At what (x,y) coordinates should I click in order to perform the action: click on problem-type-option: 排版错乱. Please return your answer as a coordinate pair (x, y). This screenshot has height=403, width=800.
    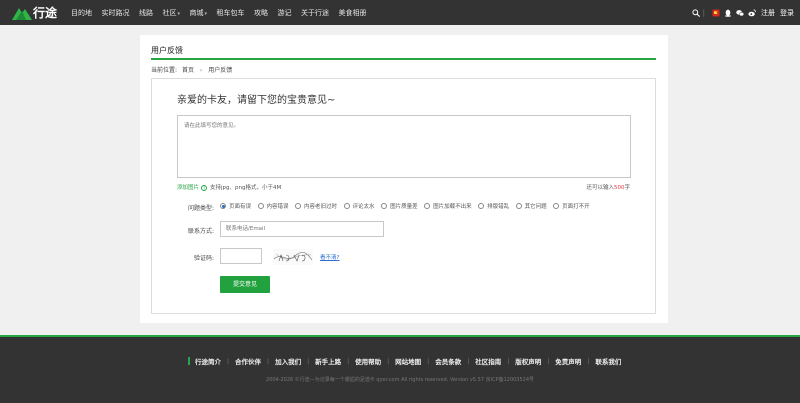
    Looking at the image, I should click on (493, 206).